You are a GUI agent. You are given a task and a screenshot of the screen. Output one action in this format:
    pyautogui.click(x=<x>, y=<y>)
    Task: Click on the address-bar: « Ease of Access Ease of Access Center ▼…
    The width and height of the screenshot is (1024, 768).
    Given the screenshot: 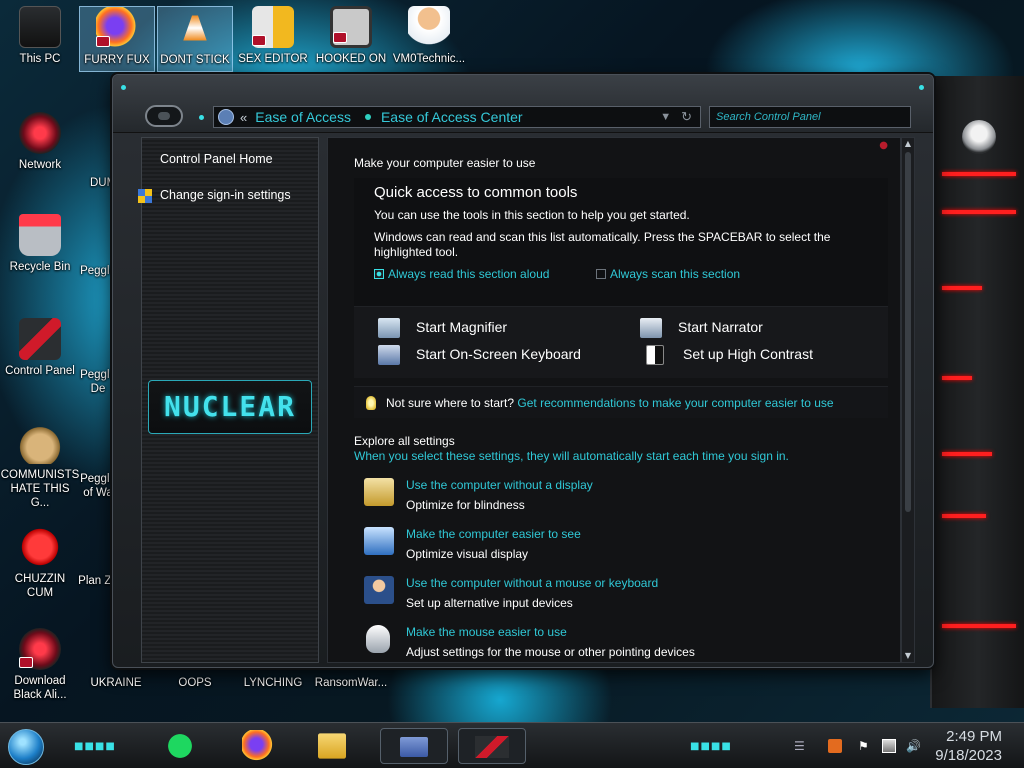 What is the action you would take?
    pyautogui.click(x=457, y=117)
    